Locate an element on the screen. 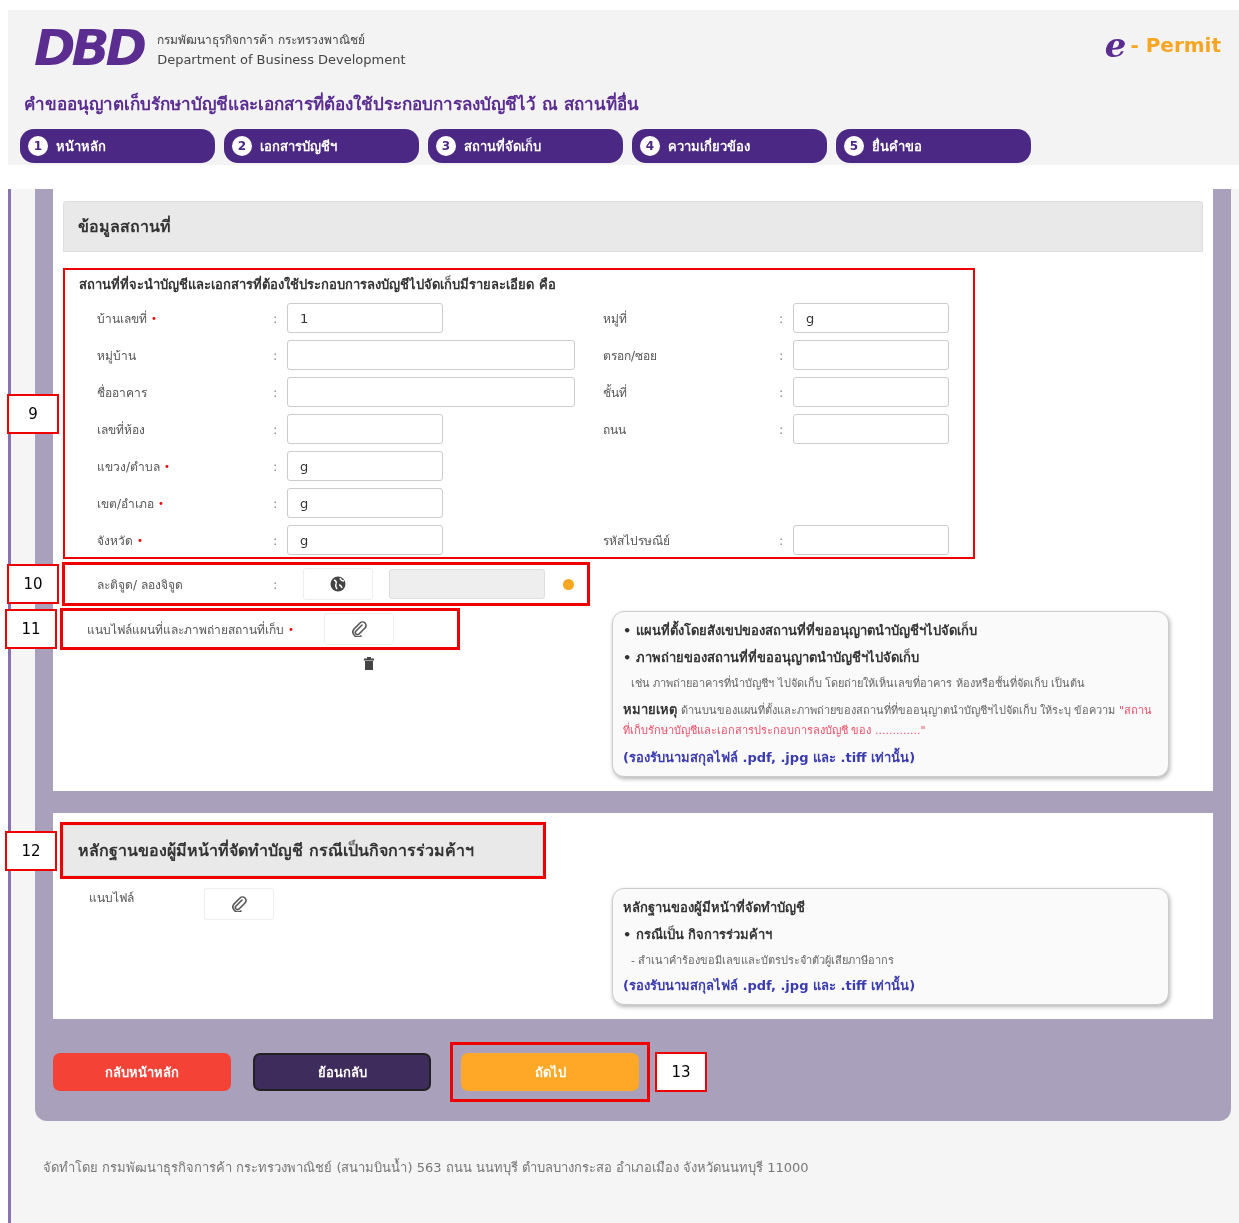 Image resolution: width=1239 pixels, height=1223 pixels. field-label: หมู่บ้าน is located at coordinates (116, 356).